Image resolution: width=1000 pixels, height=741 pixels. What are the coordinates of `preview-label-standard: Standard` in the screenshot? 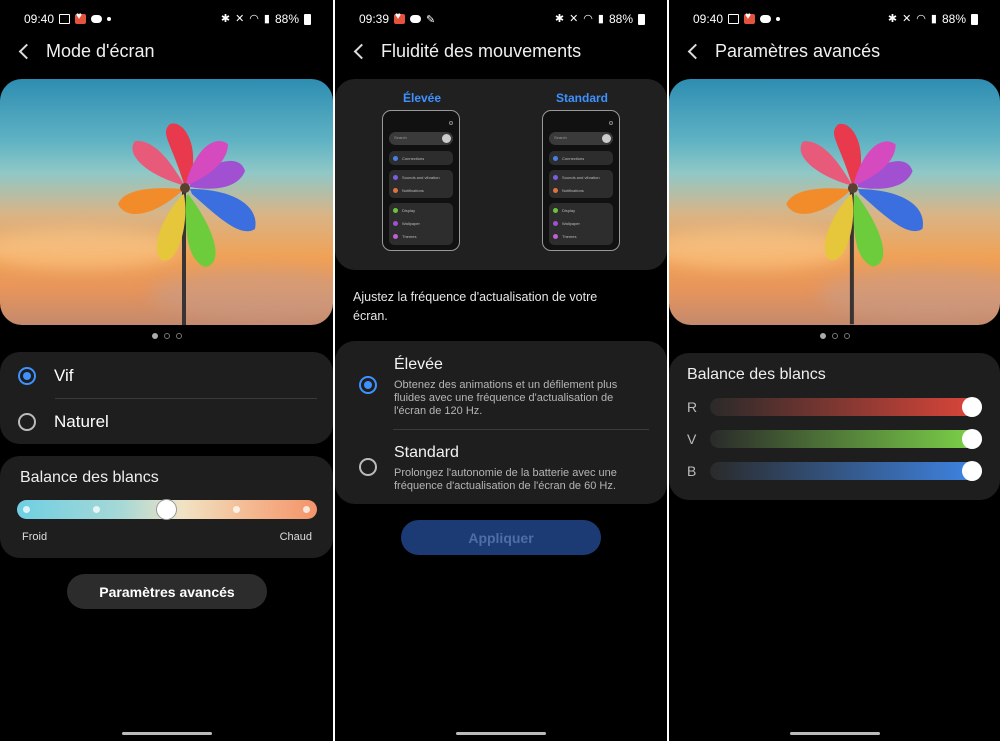 It's located at (582, 98).